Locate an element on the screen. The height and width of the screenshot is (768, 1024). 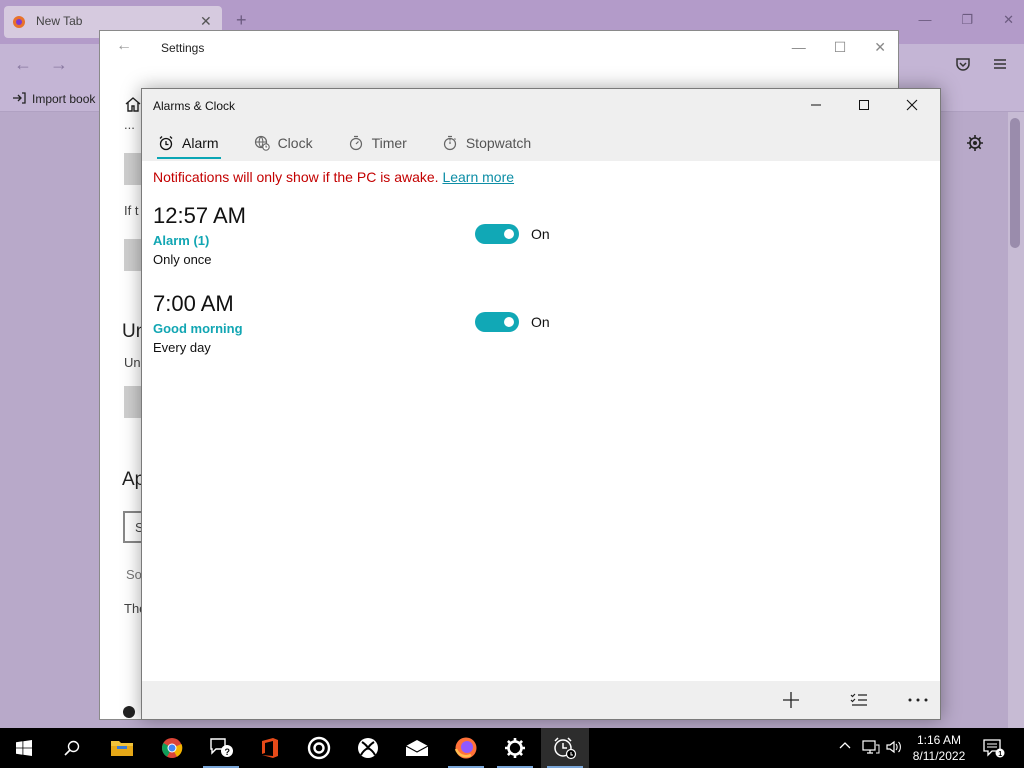
taskbar-mail is located at coordinates (417, 748).